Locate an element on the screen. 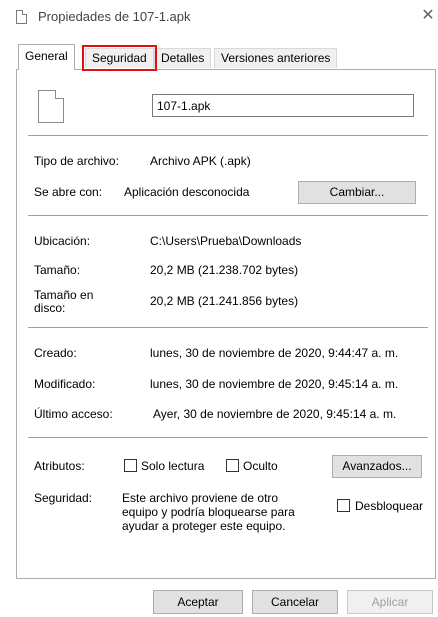 The width and height of the screenshot is (438, 617). size-label: Tamaño: is located at coordinates (57, 270).